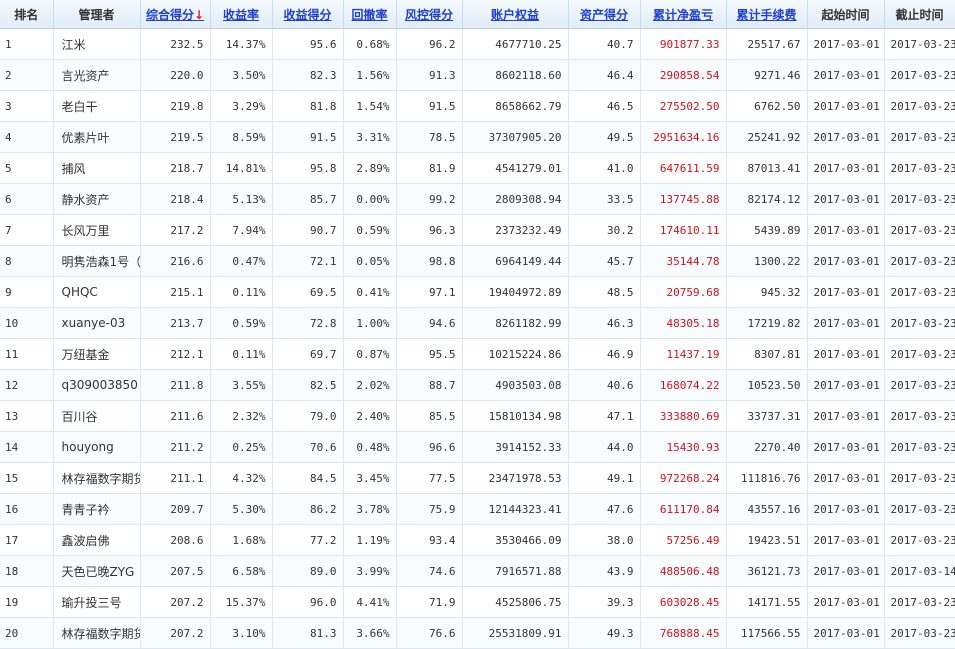 The height and width of the screenshot is (649, 955). What do you see at coordinates (370, 633) in the screenshot?
I see `cell-drawdown: 3.66%` at bounding box center [370, 633].